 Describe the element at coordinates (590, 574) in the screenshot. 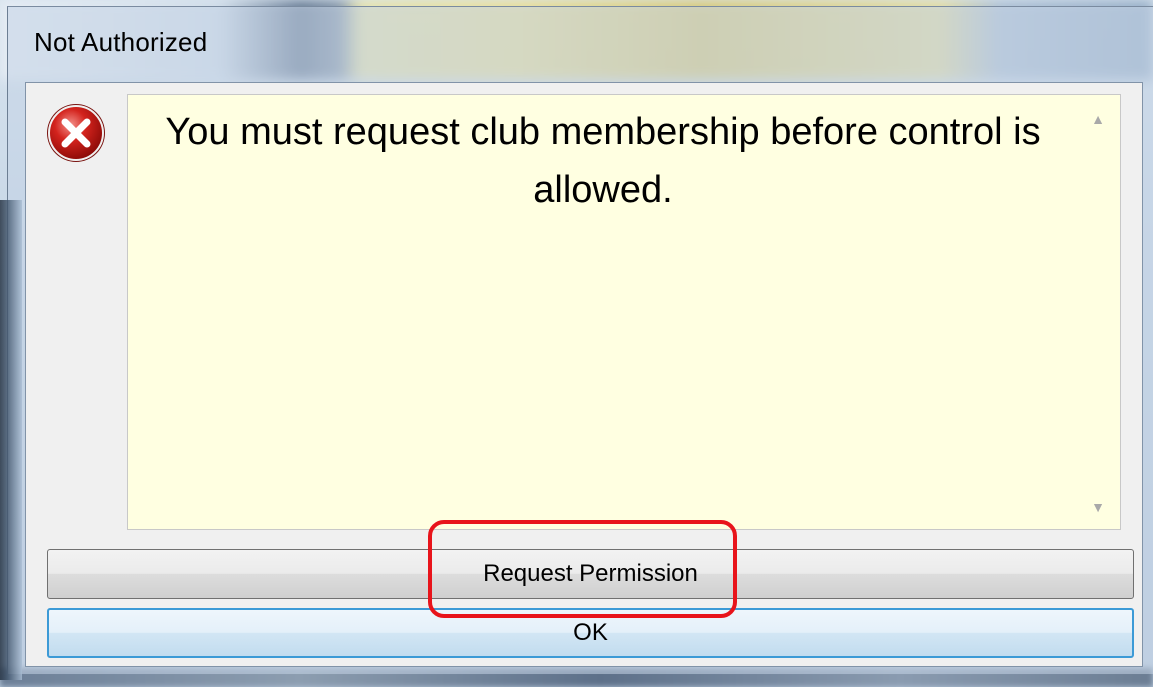

I see `request-permission-button: Request Permission` at that location.